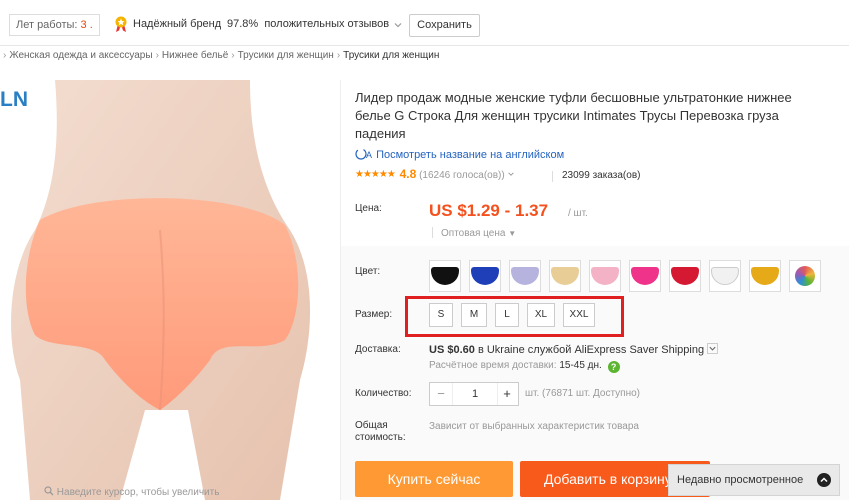 This screenshot has height=500, width=849. What do you see at coordinates (601, 175) in the screenshot?
I see `orders-count: 23099 заказа(ов)` at bounding box center [601, 175].